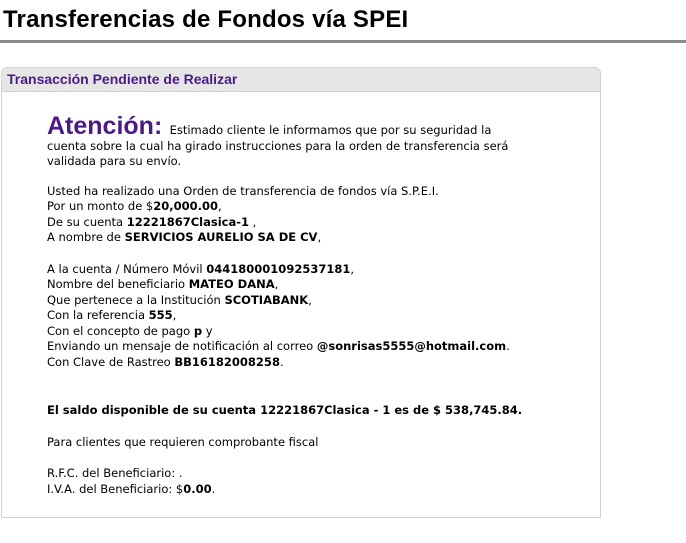 This screenshot has height=543, width=686. Describe the element at coordinates (111, 361) in the screenshot. I see `tracking-label: Con Clave de Rastreo` at that location.